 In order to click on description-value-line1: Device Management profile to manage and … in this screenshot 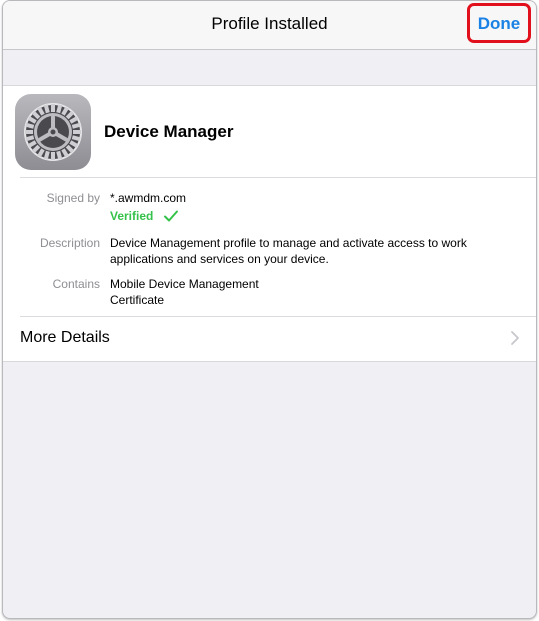, I will do `click(288, 243)`.